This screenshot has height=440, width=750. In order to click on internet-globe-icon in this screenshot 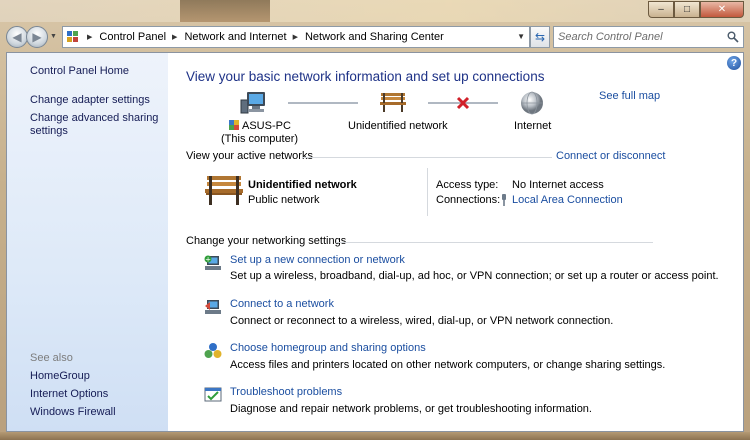, I will do `click(532, 103)`.